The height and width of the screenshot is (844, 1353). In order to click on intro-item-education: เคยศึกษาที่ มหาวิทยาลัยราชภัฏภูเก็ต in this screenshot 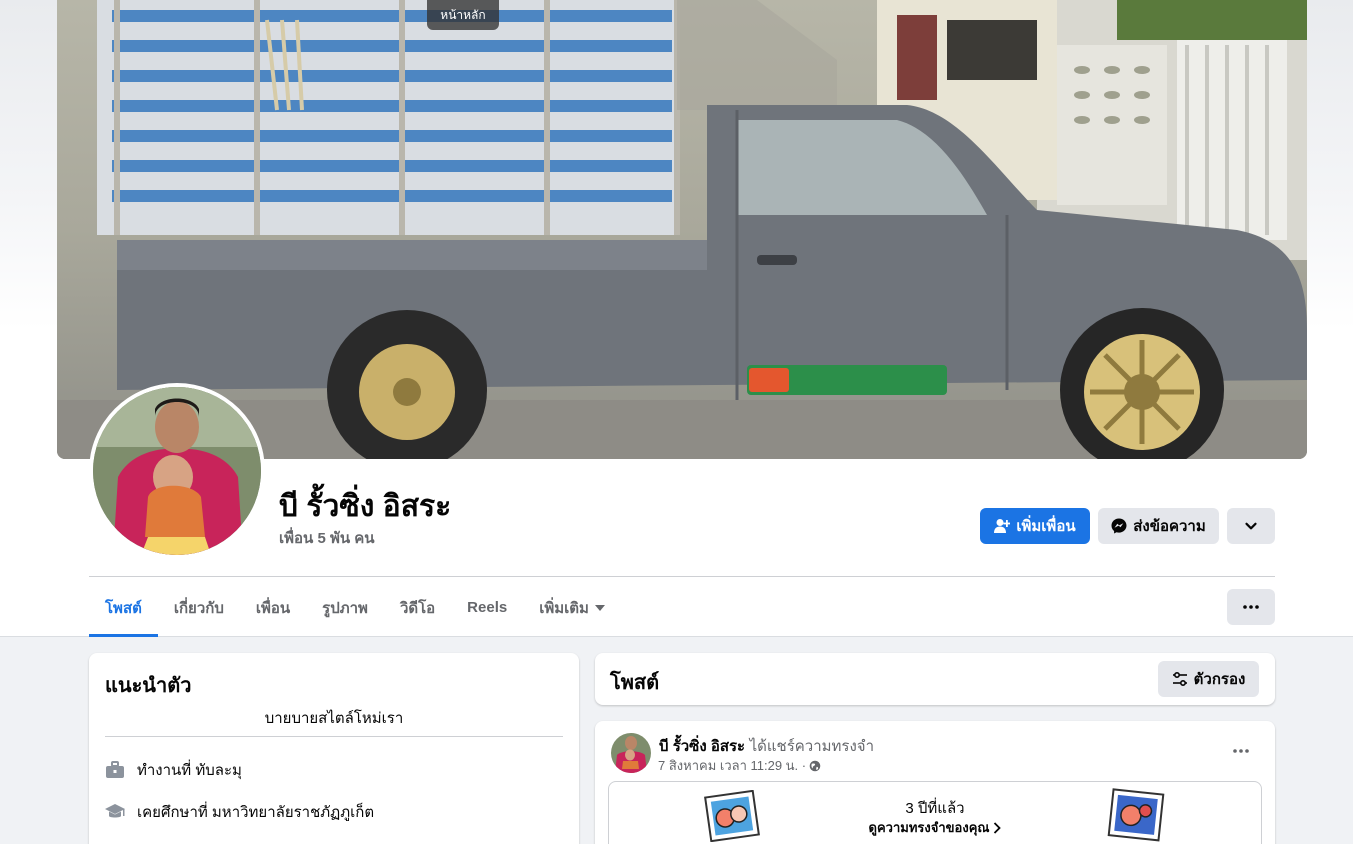, I will do `click(239, 812)`.